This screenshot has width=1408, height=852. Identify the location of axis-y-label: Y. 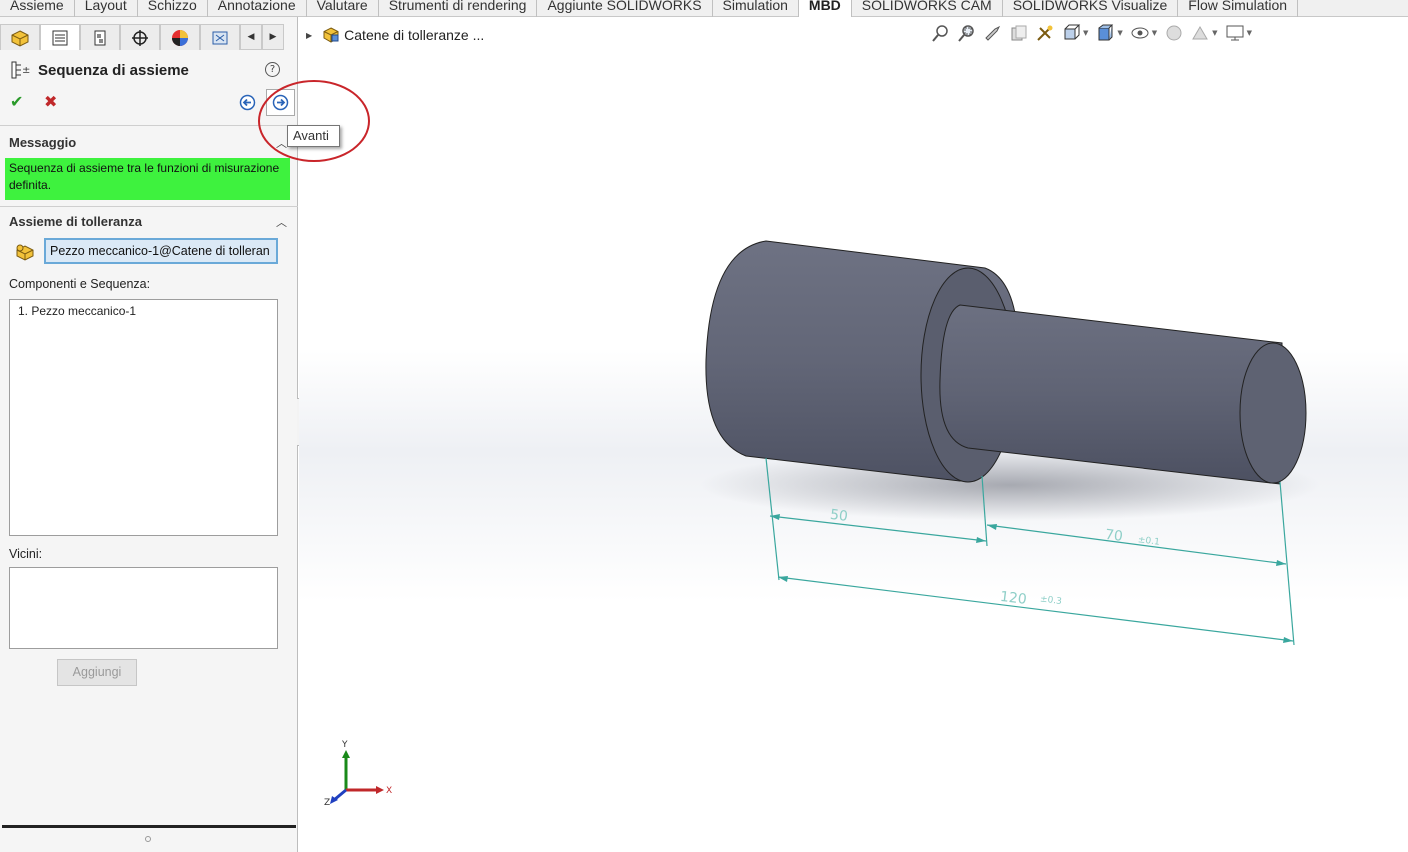
(344, 745).